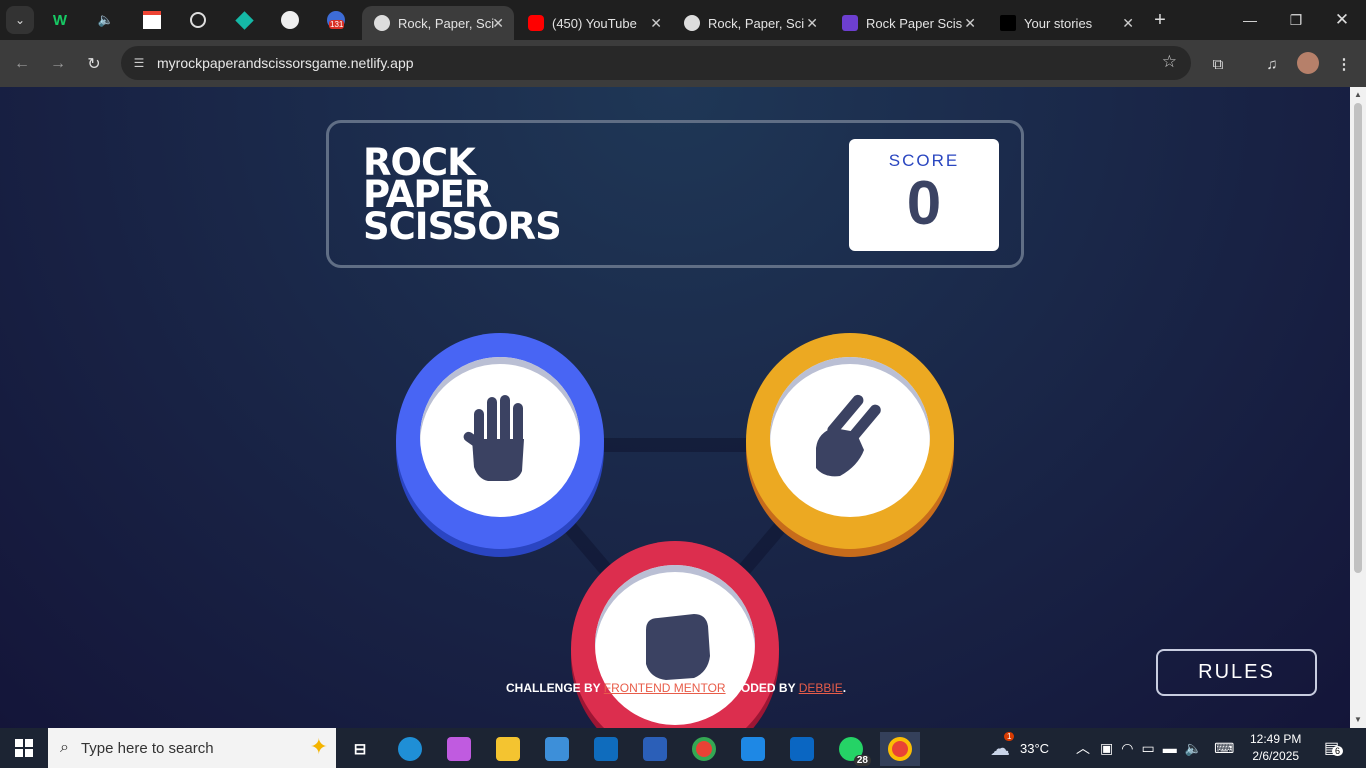 This screenshot has width=1366, height=768. I want to click on page-scrollbar: ▲ ▼, so click(1358, 407).